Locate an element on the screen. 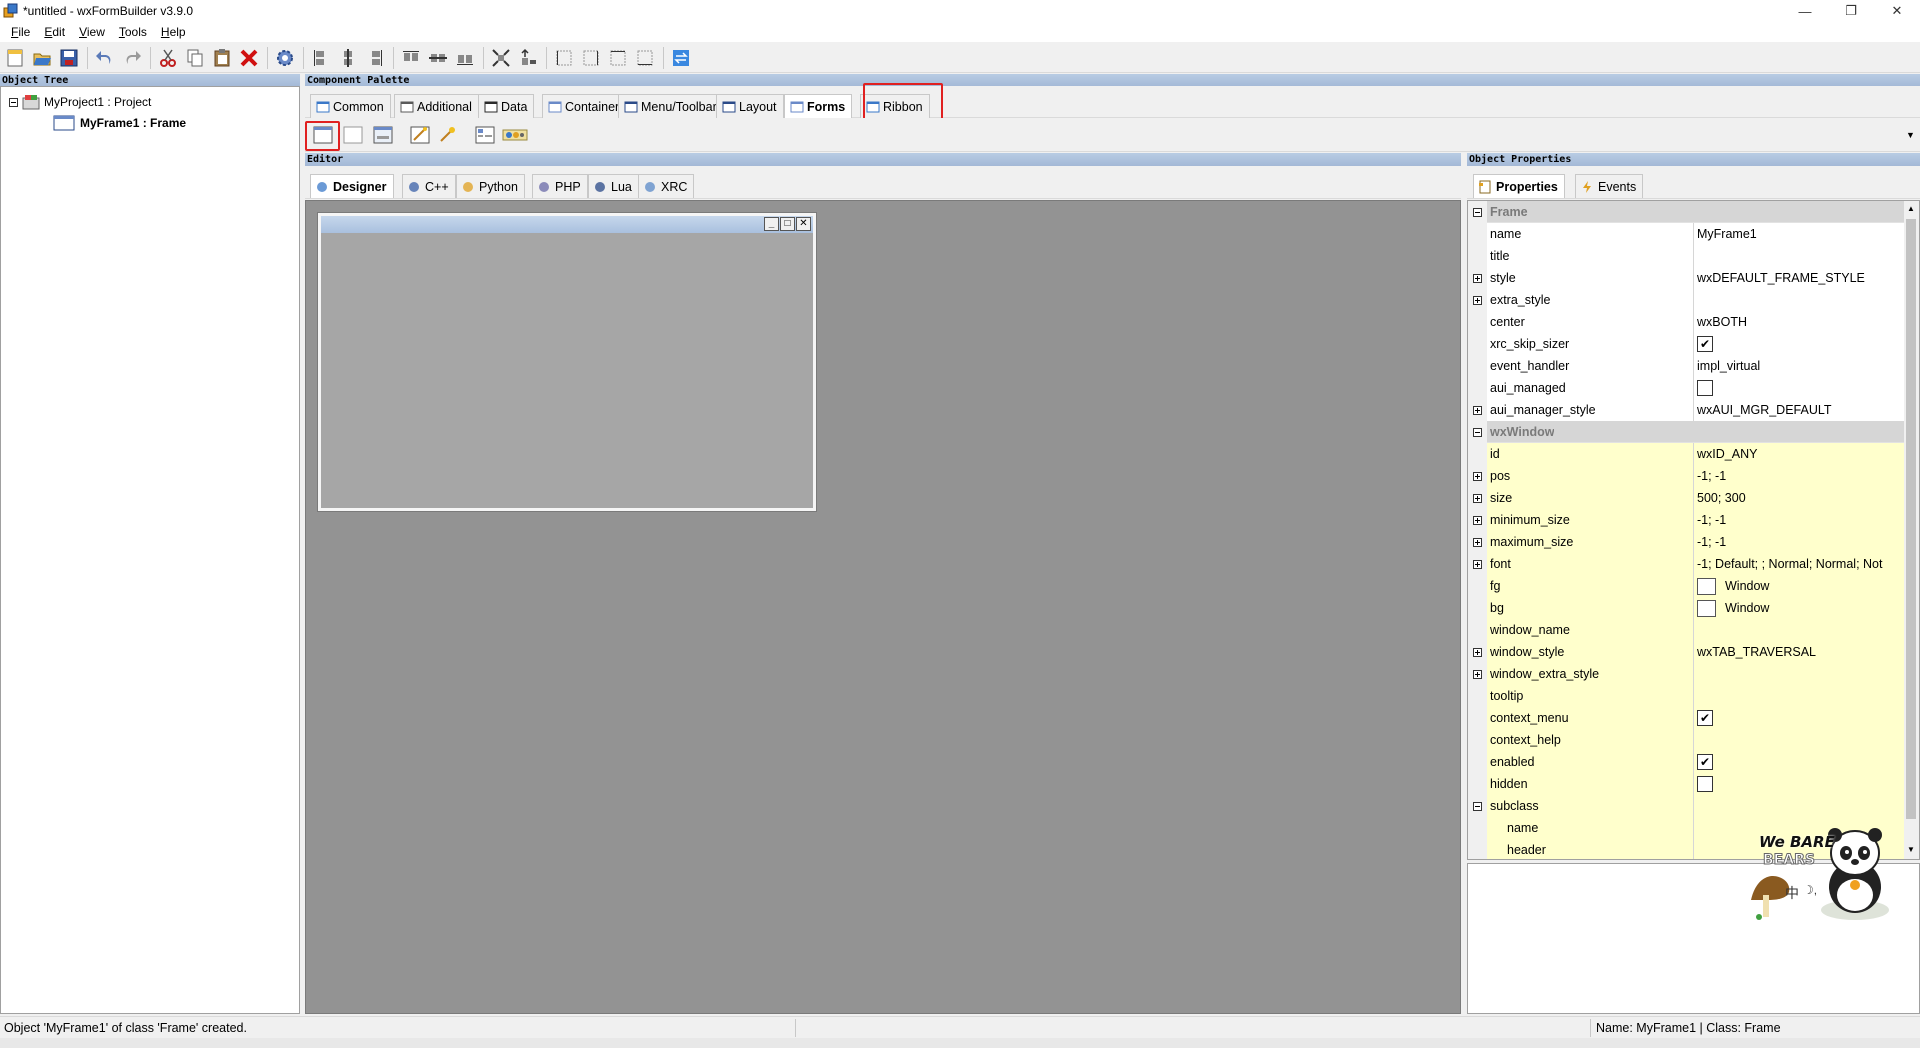 This screenshot has height=1048, width=1920. copy-icon is located at coordinates (195, 58).